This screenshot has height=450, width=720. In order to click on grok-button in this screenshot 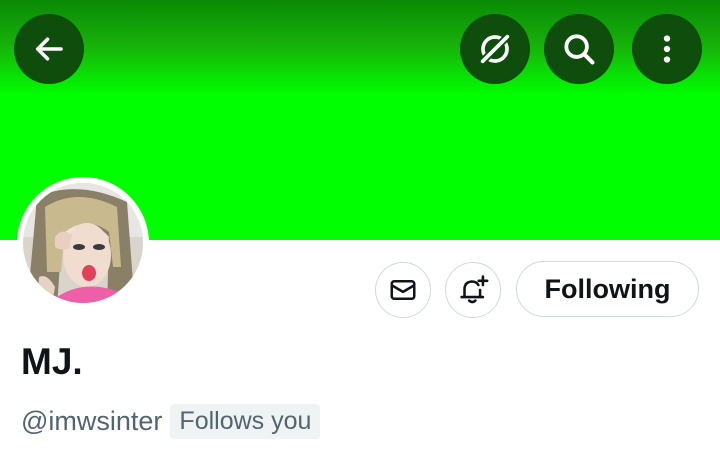, I will do `click(495, 49)`.